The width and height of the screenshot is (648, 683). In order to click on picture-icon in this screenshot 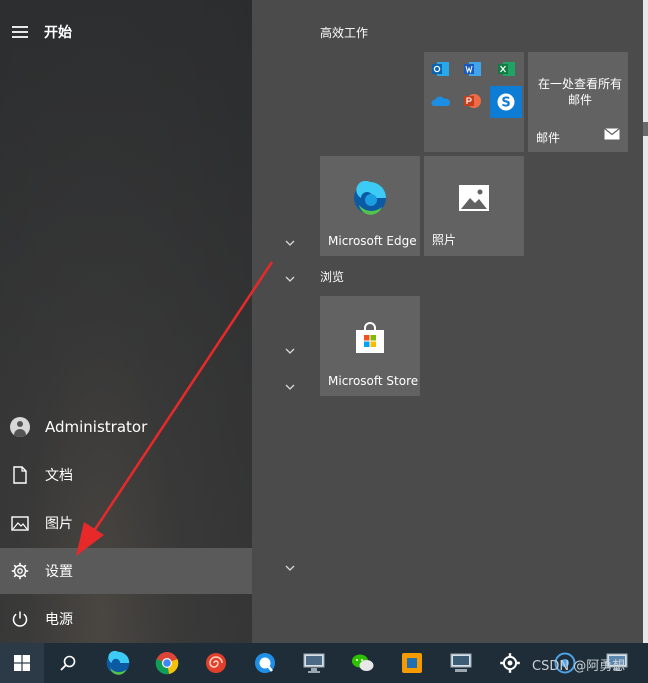, I will do `click(20, 523)`.